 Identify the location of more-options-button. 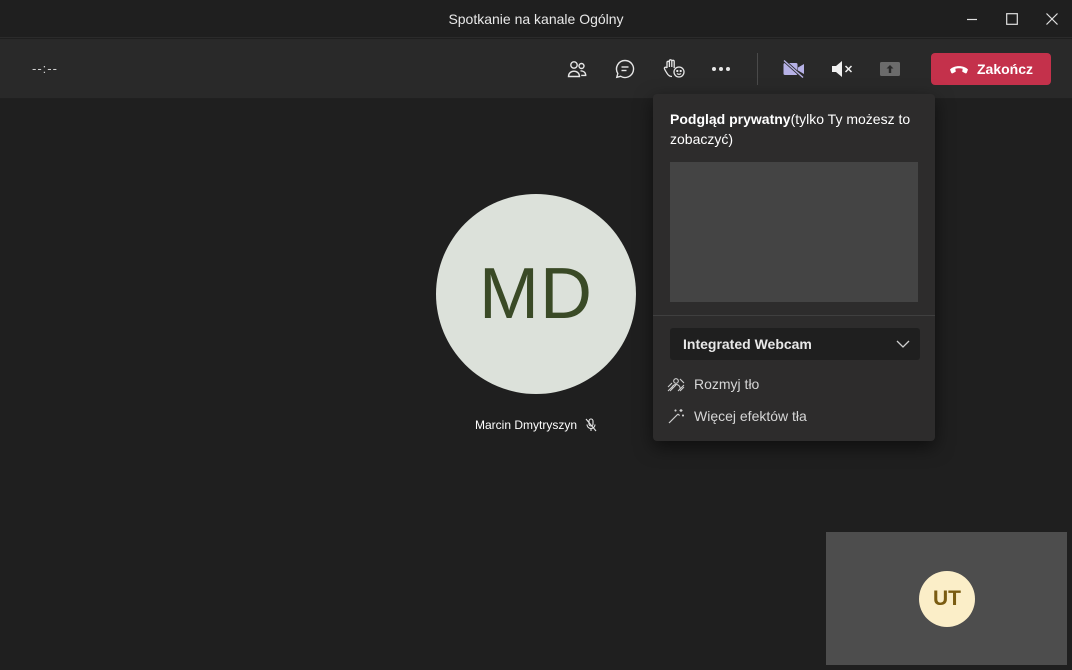
(721, 69).